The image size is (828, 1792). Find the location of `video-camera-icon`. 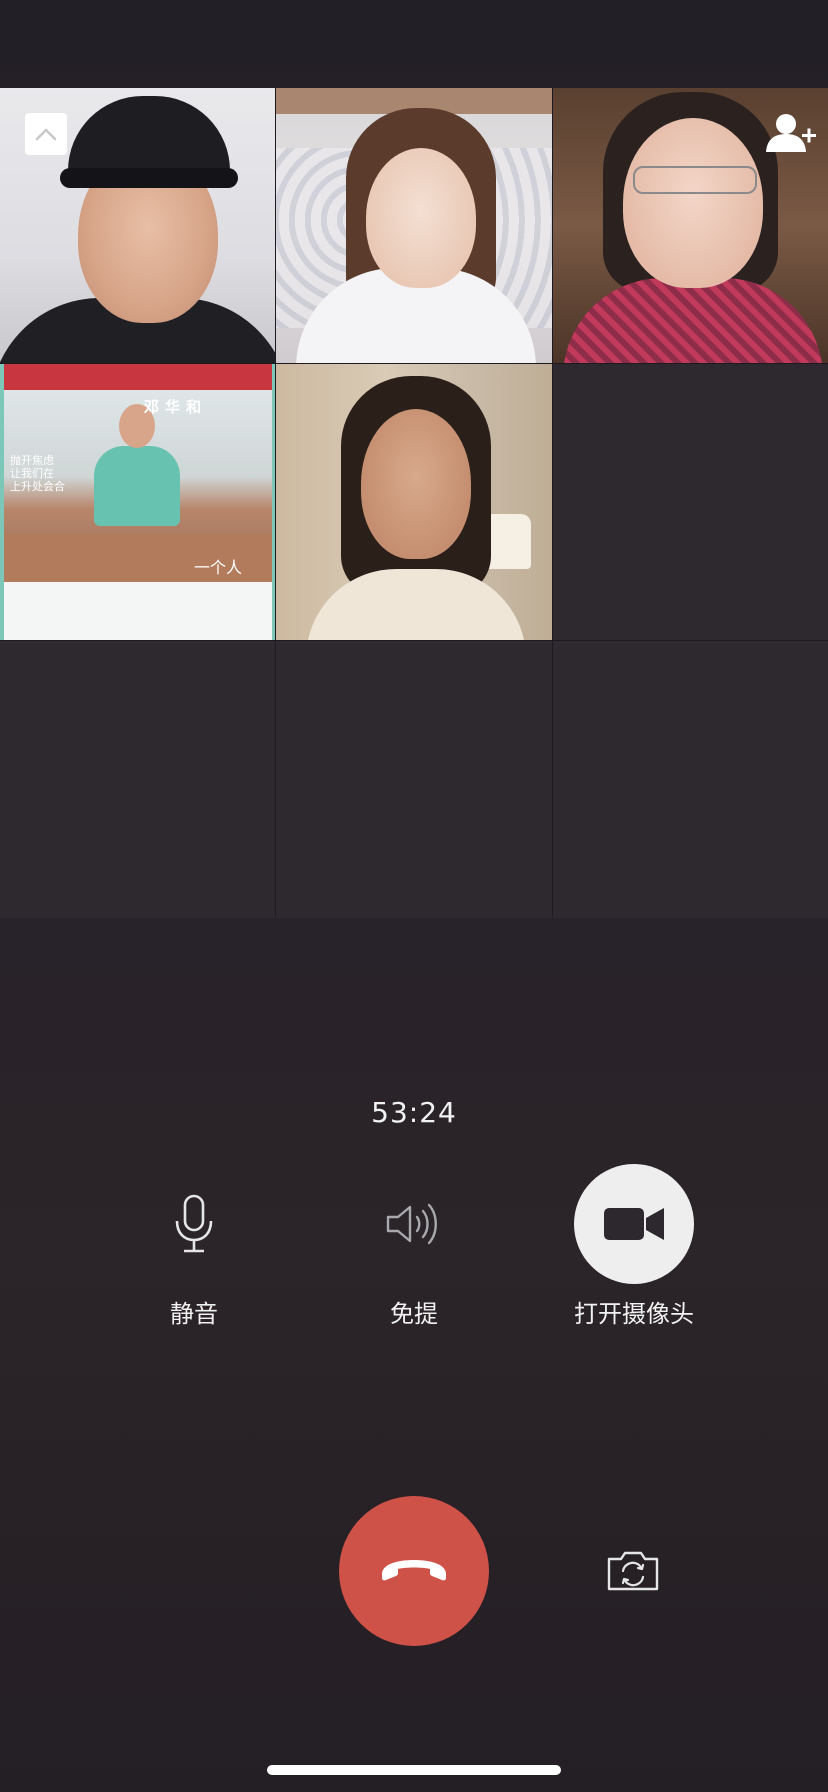

video-camera-icon is located at coordinates (634, 1224).